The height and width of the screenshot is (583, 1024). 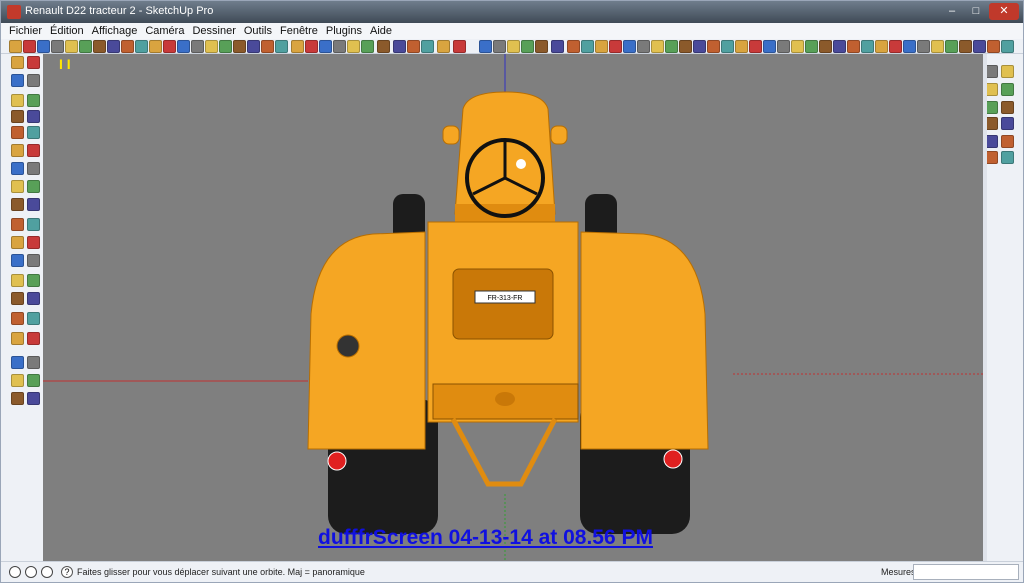 I want to click on menu-plugins: Plugins, so click(x=344, y=31).